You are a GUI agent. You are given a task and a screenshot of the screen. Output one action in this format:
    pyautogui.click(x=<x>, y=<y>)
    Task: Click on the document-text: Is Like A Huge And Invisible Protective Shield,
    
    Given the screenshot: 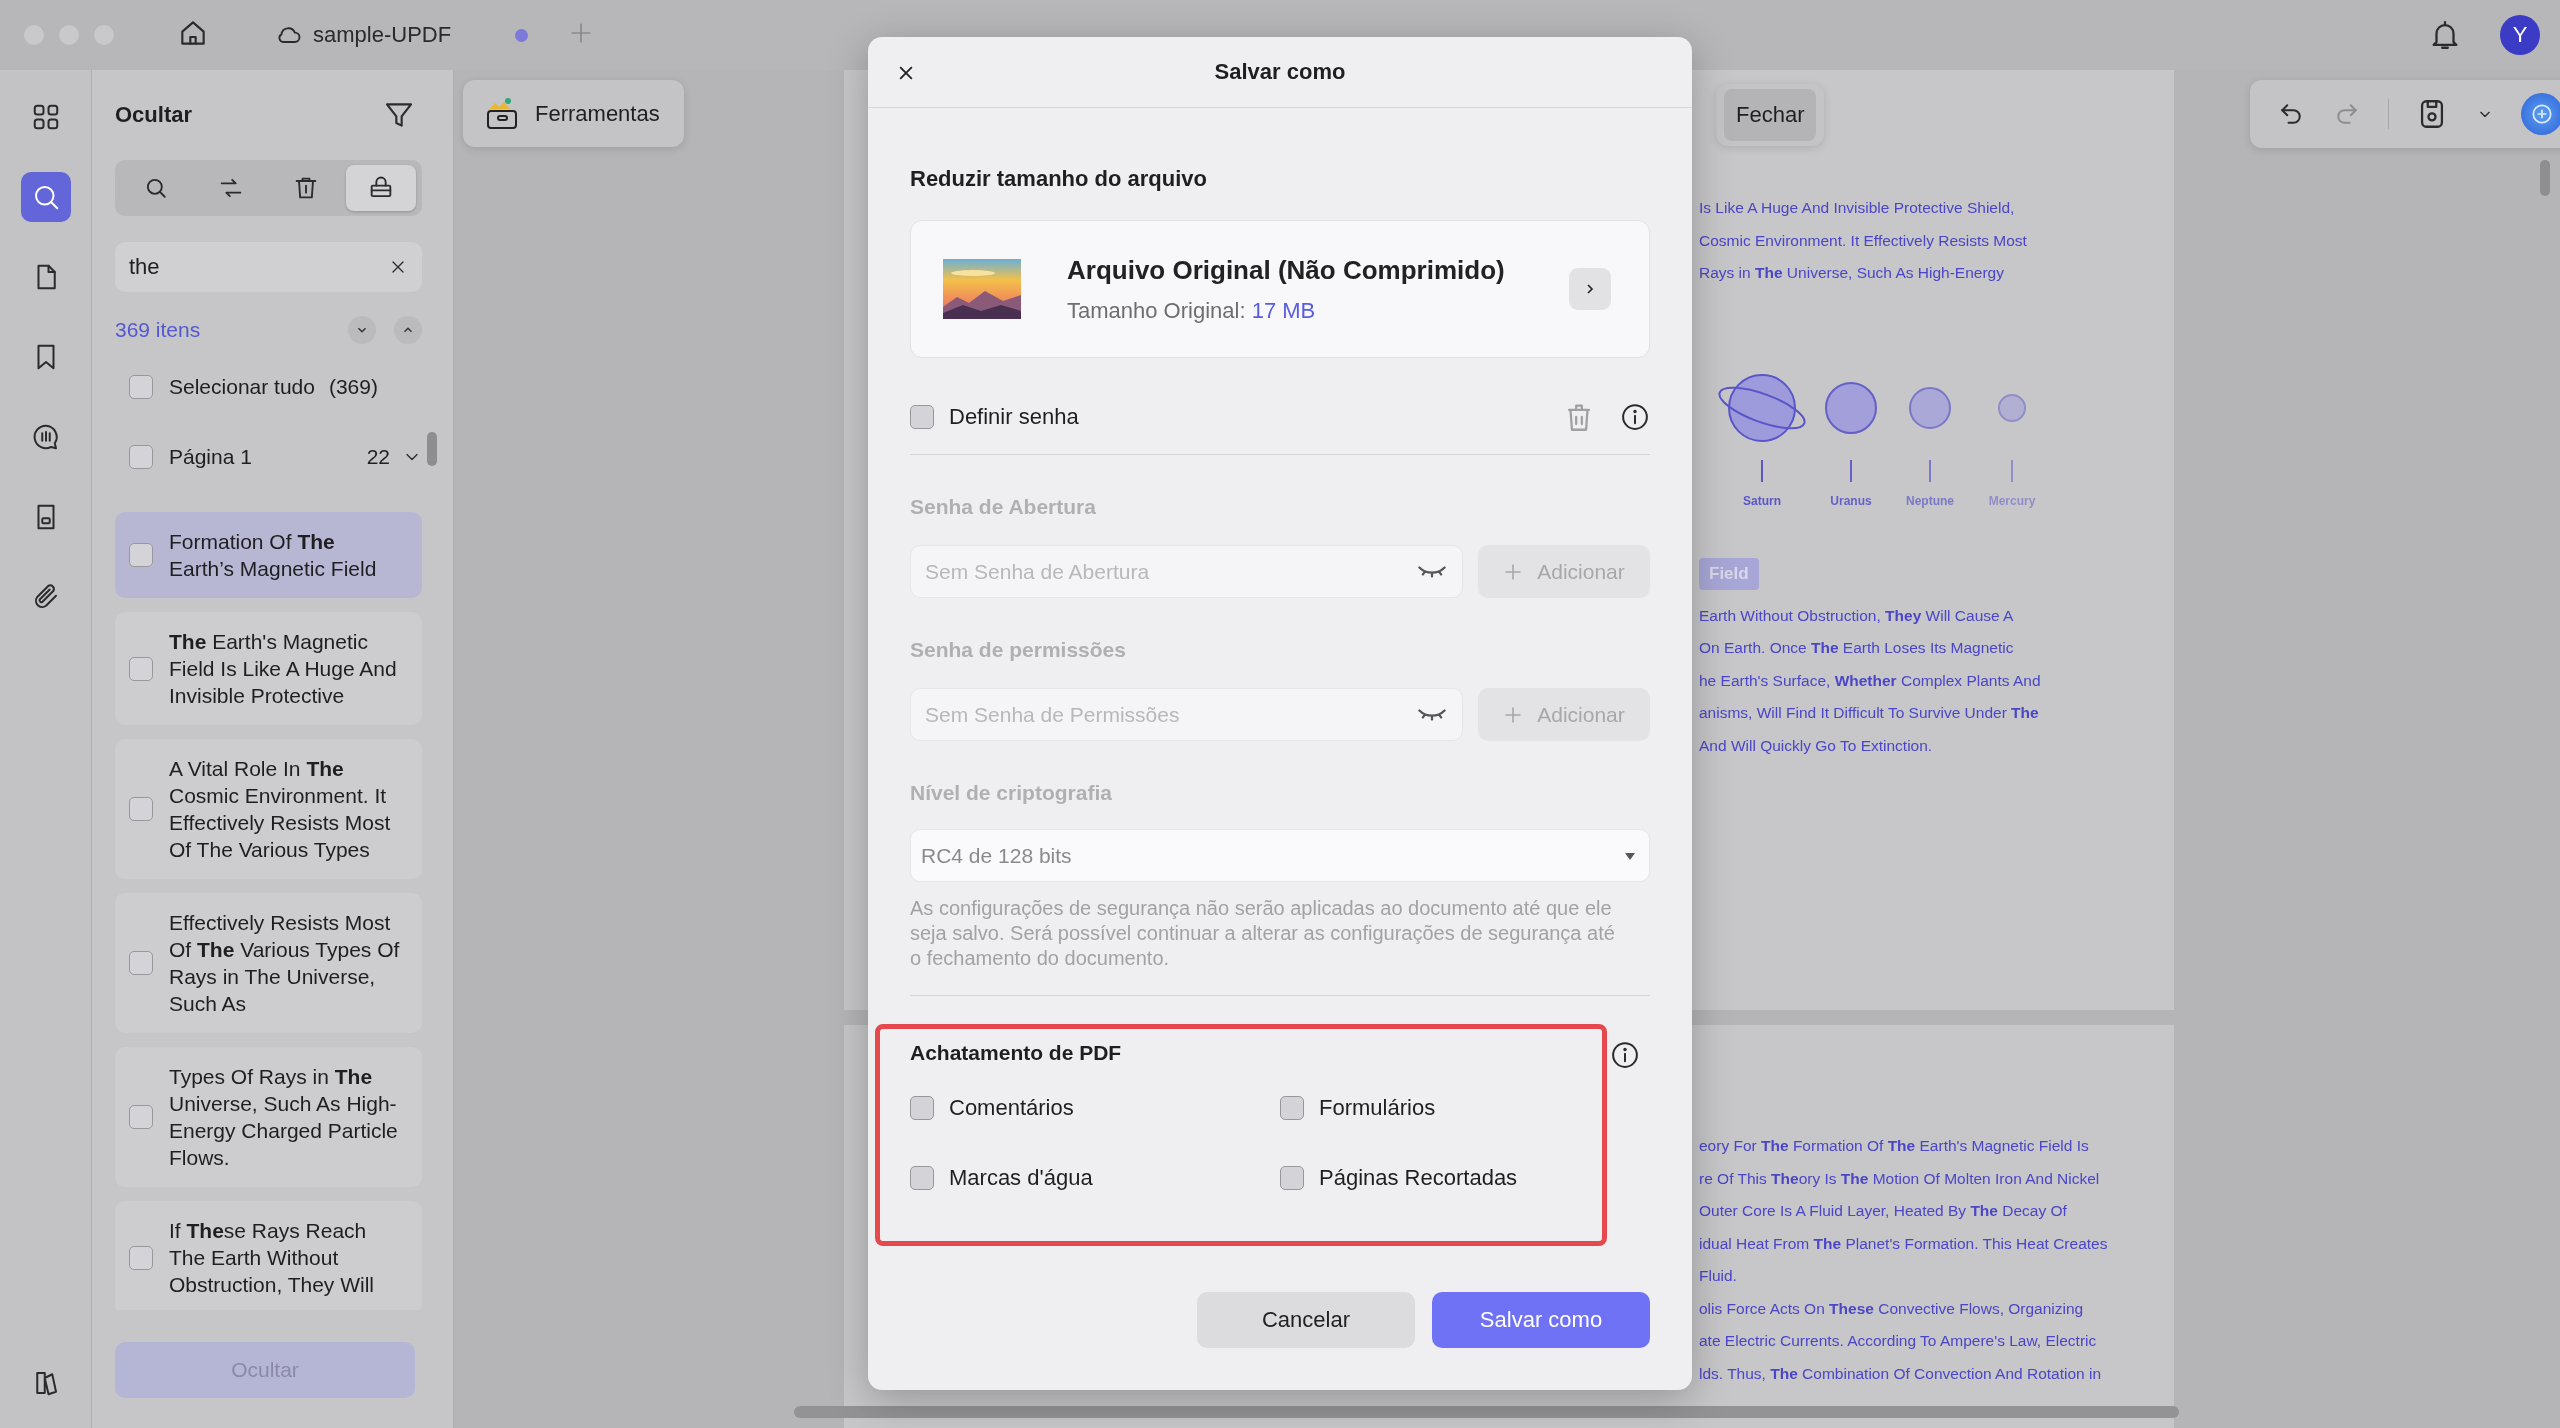 What is the action you would take?
    pyautogui.click(x=1857, y=208)
    